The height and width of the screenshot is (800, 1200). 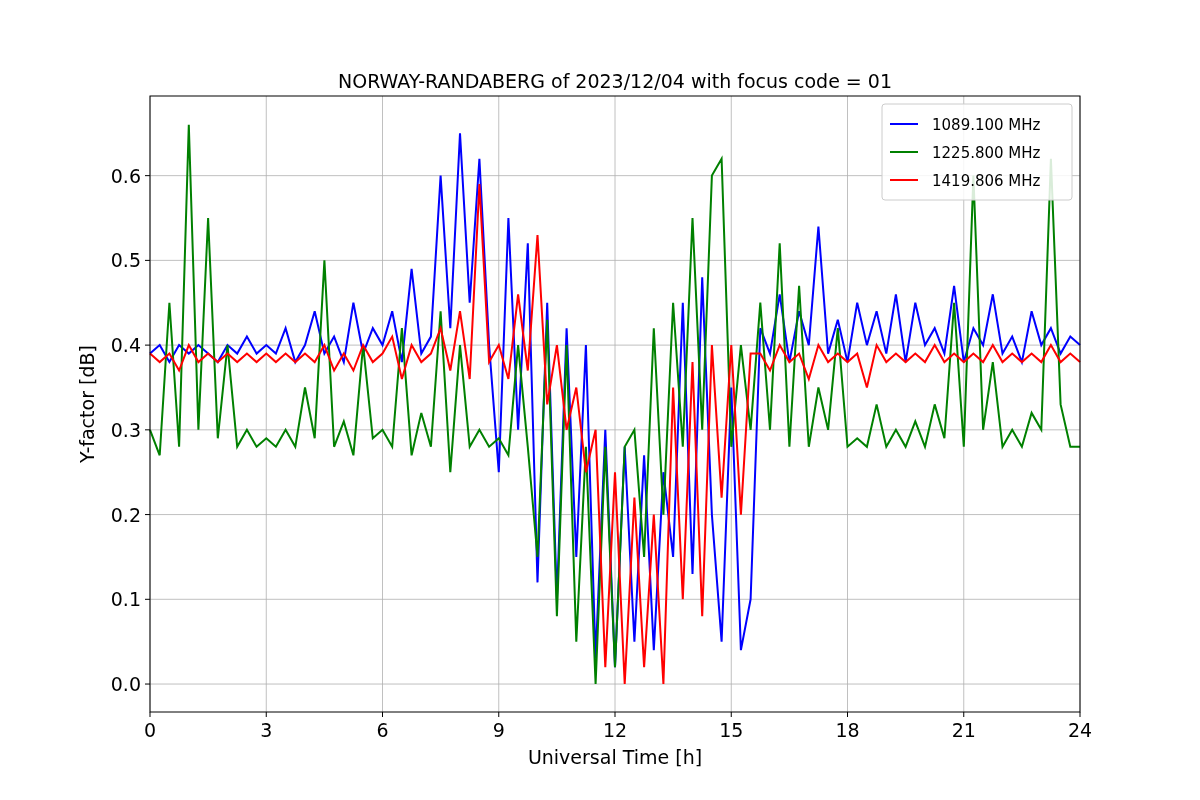 I want to click on legend-label: 1419.806 MHz, so click(x=986, y=181).